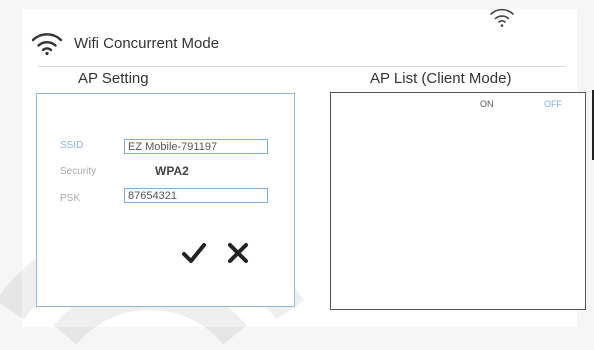 This screenshot has width=594, height=350. Describe the element at coordinates (553, 104) in the screenshot. I see `toggle-off-option: OFF` at that location.